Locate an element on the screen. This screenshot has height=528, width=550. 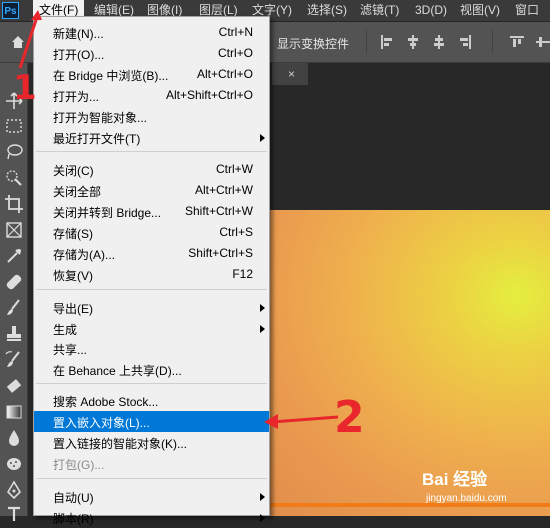
menu-item-automate: 自动(U) is located at coordinates (151, 496).